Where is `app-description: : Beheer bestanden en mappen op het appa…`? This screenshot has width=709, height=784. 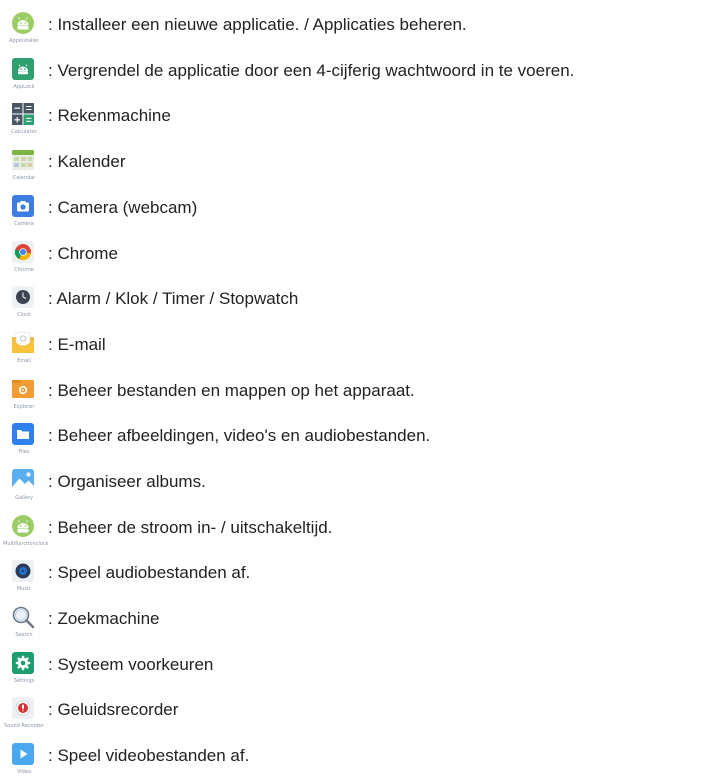
app-description: : Beheer bestanden en mappen op het appa… is located at coordinates (231, 390).